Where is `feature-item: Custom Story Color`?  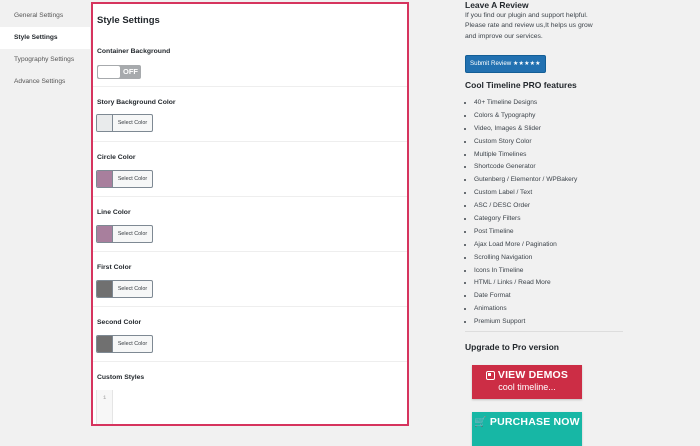
feature-item: Custom Story Color is located at coordinates (554, 142).